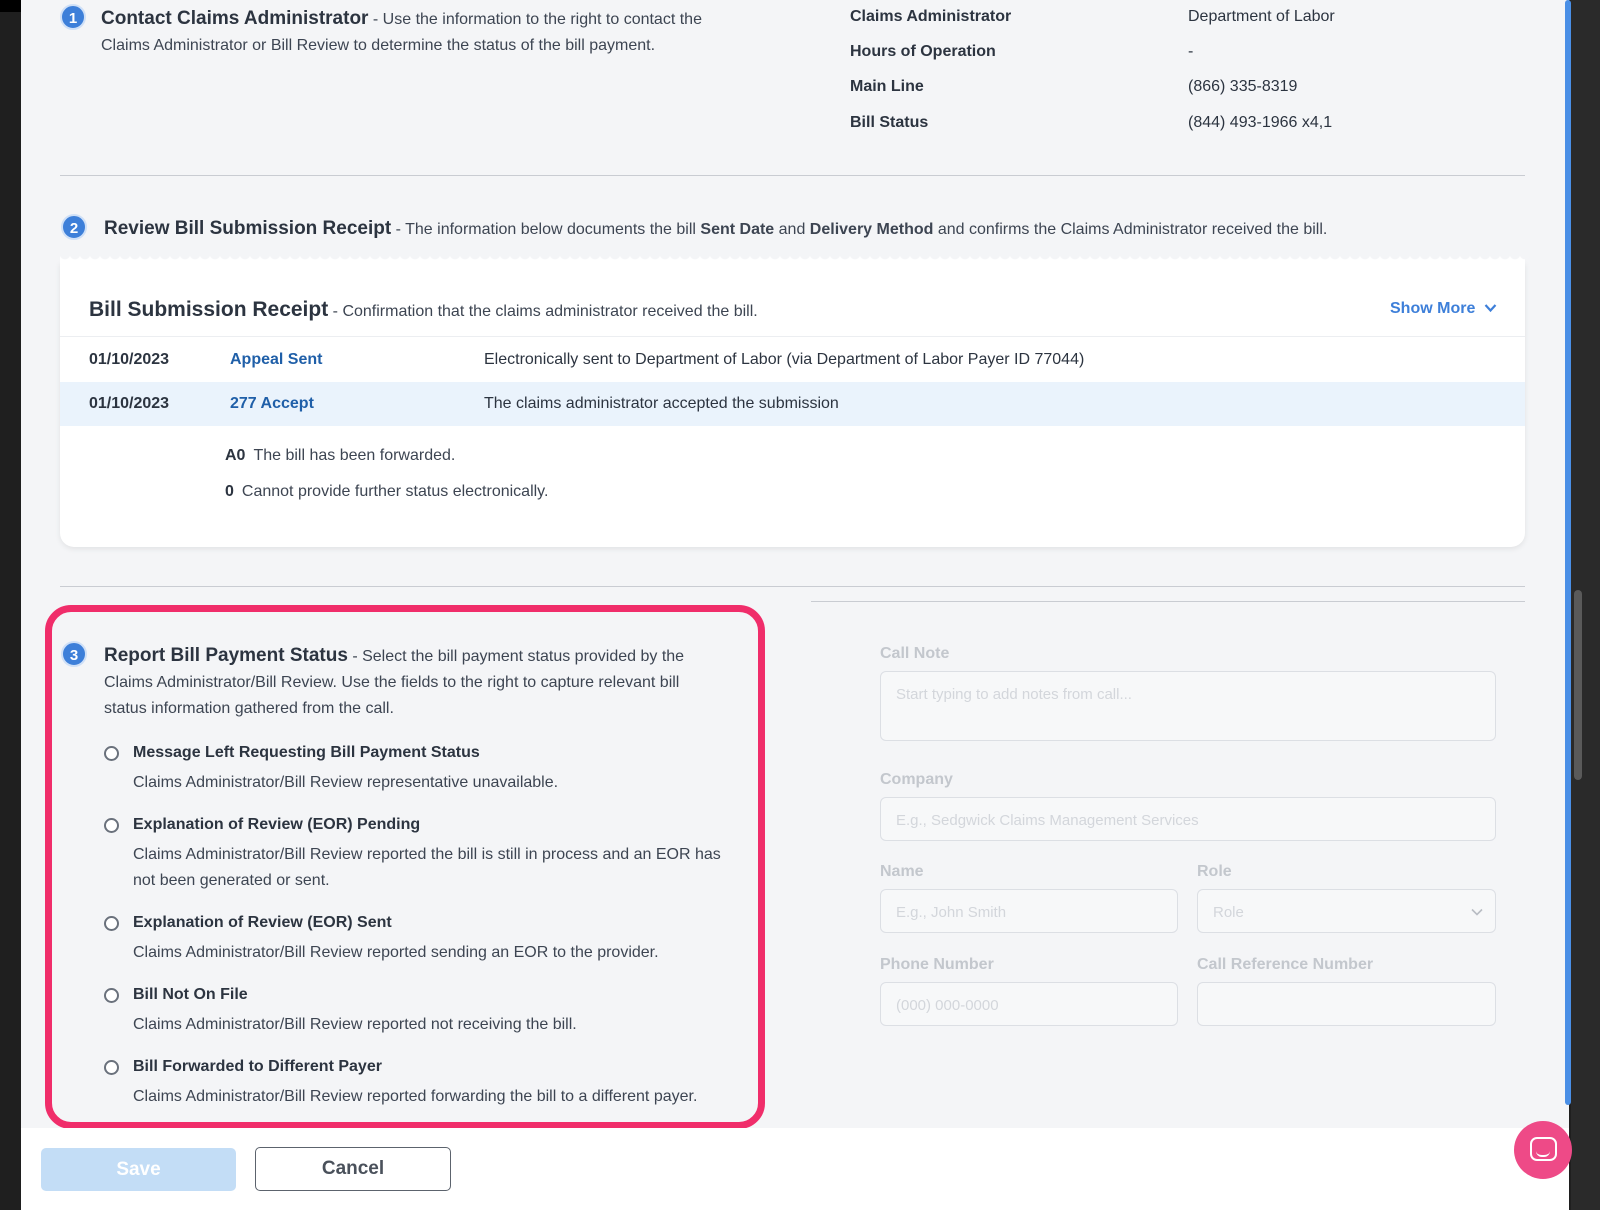 Image resolution: width=1600 pixels, height=1210 pixels. I want to click on step-2-sent-date: Sent Date, so click(737, 229).